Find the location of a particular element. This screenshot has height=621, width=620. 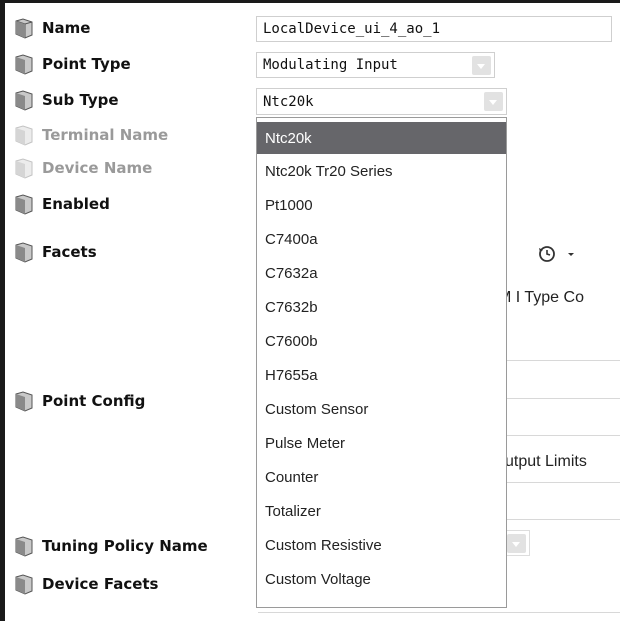

history-icon is located at coordinates (547, 254).